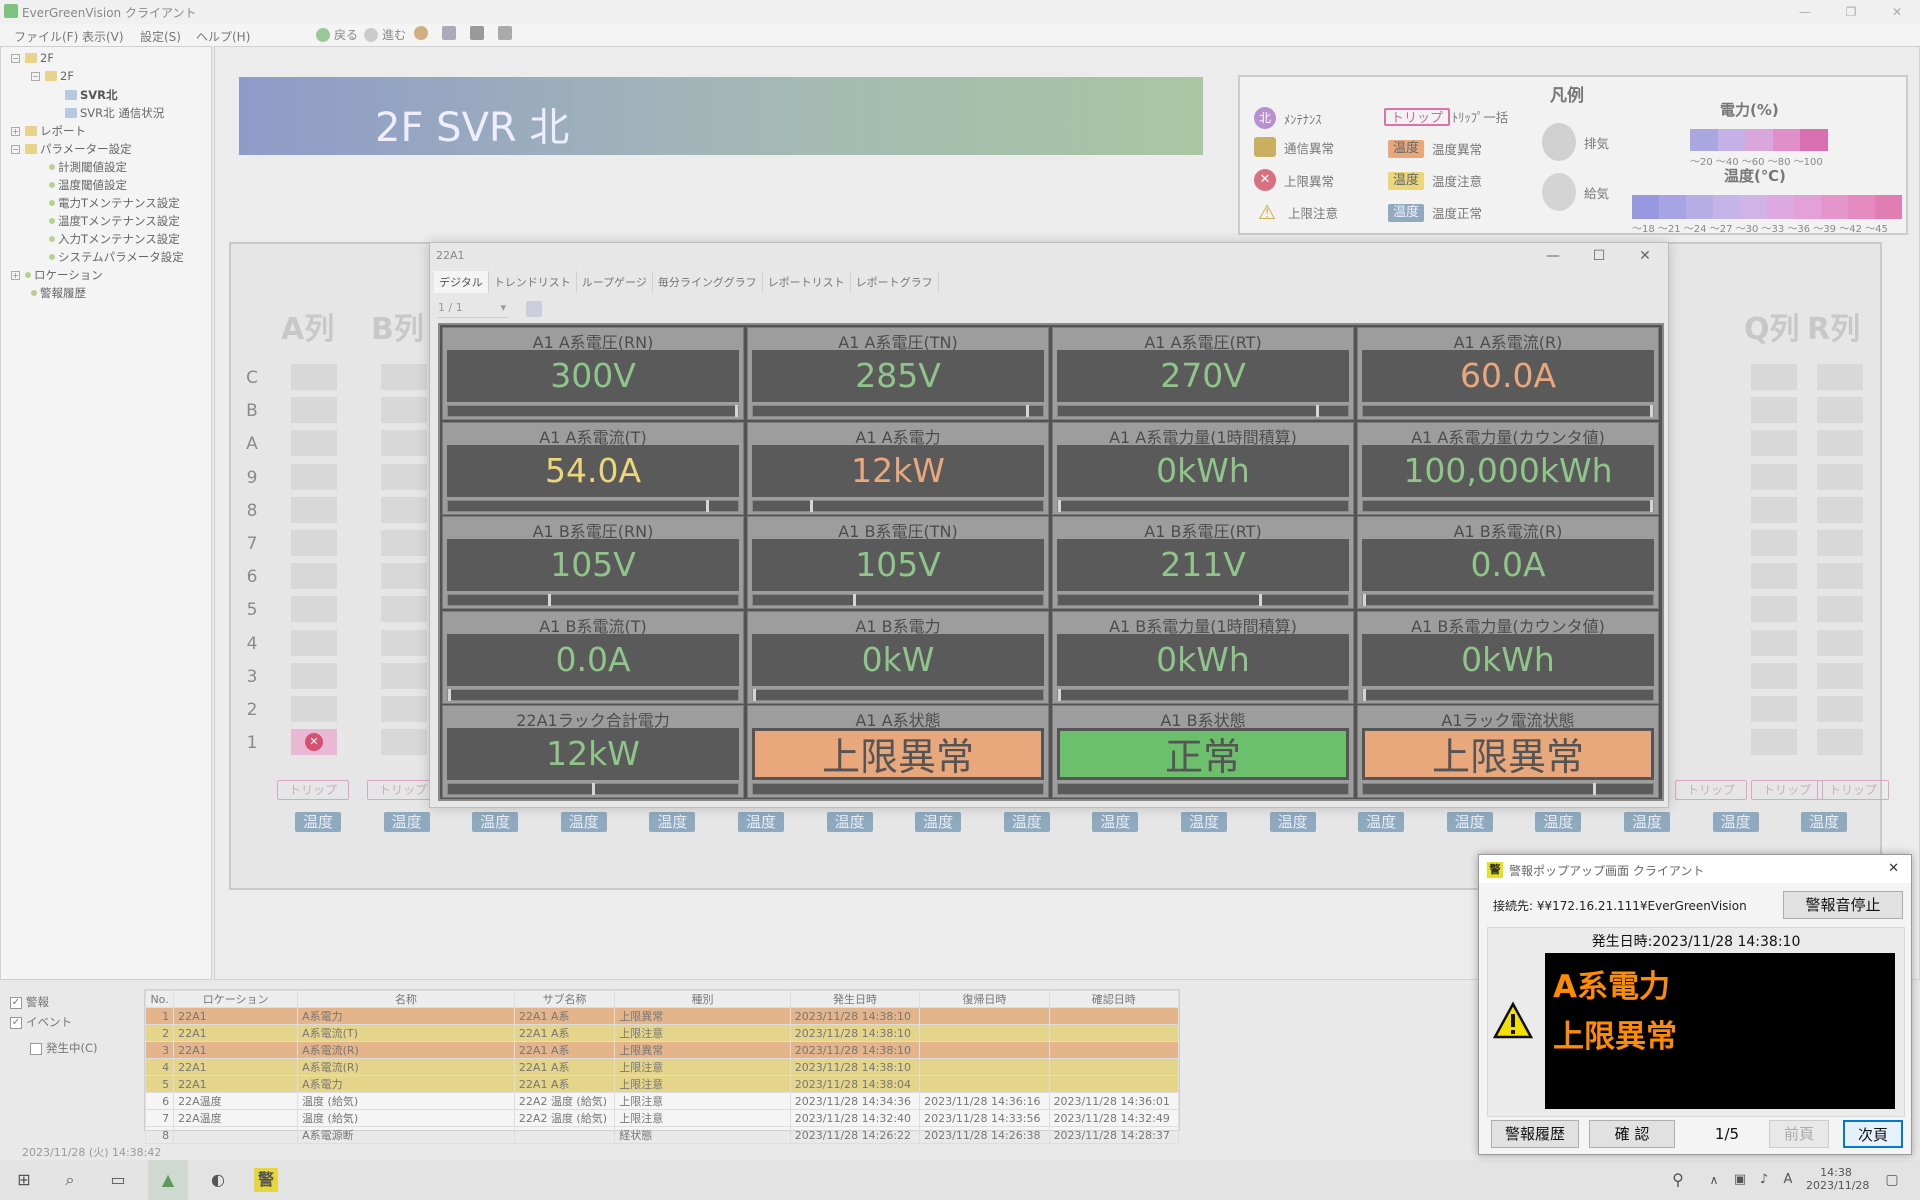  What do you see at coordinates (29, 1002) in the screenshot?
I see `filter-alarm: ✓ 警報` at bounding box center [29, 1002].